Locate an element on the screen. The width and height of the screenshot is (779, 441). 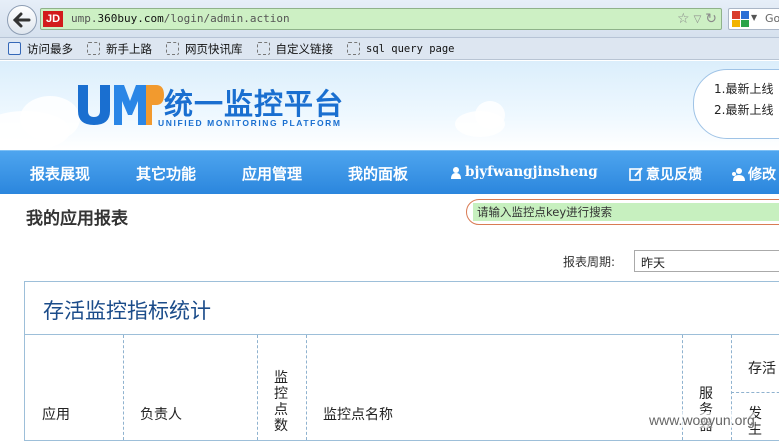
url-text: ump.360buy.com/login/admin.action is located at coordinates (180, 18).